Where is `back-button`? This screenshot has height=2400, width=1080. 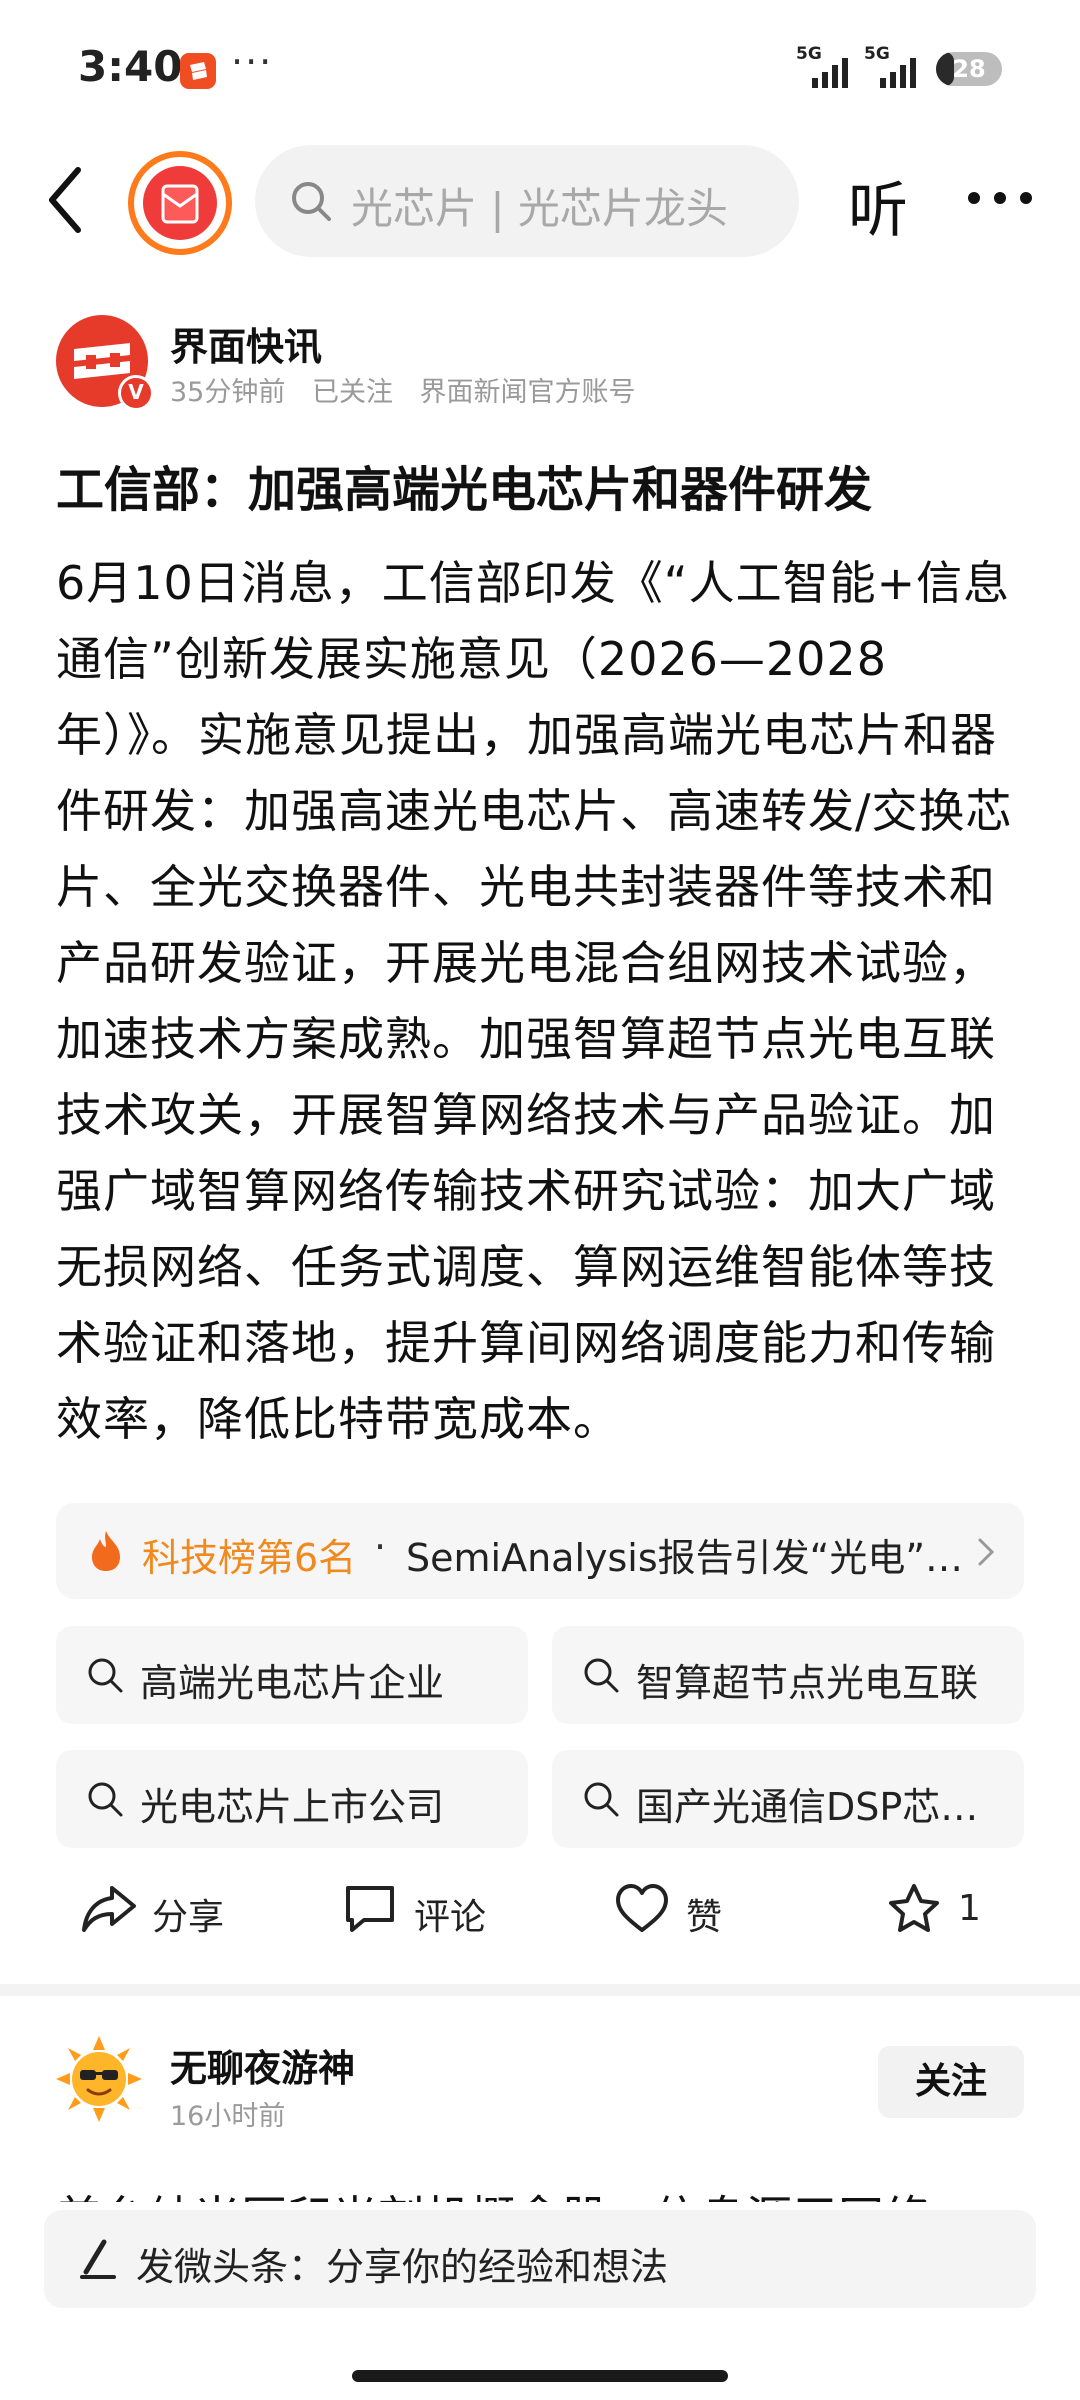 back-button is located at coordinates (70, 200).